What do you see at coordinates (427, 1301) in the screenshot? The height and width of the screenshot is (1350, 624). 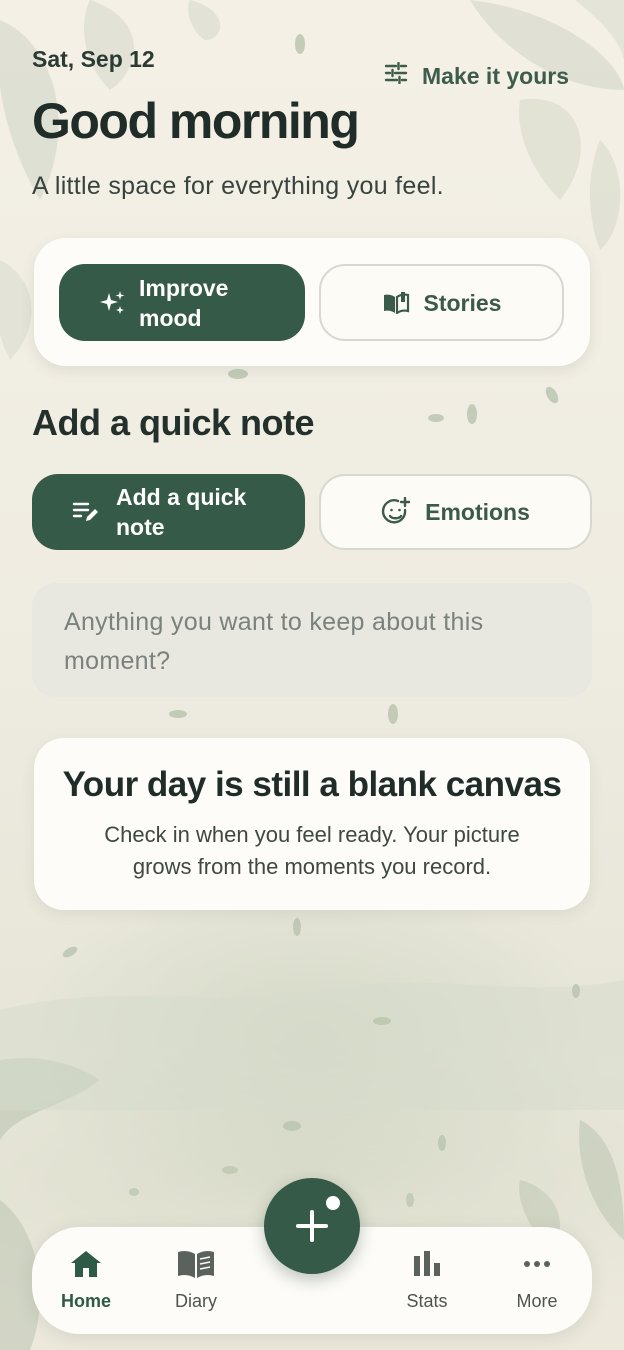 I see `nav-label-stats: Stats` at bounding box center [427, 1301].